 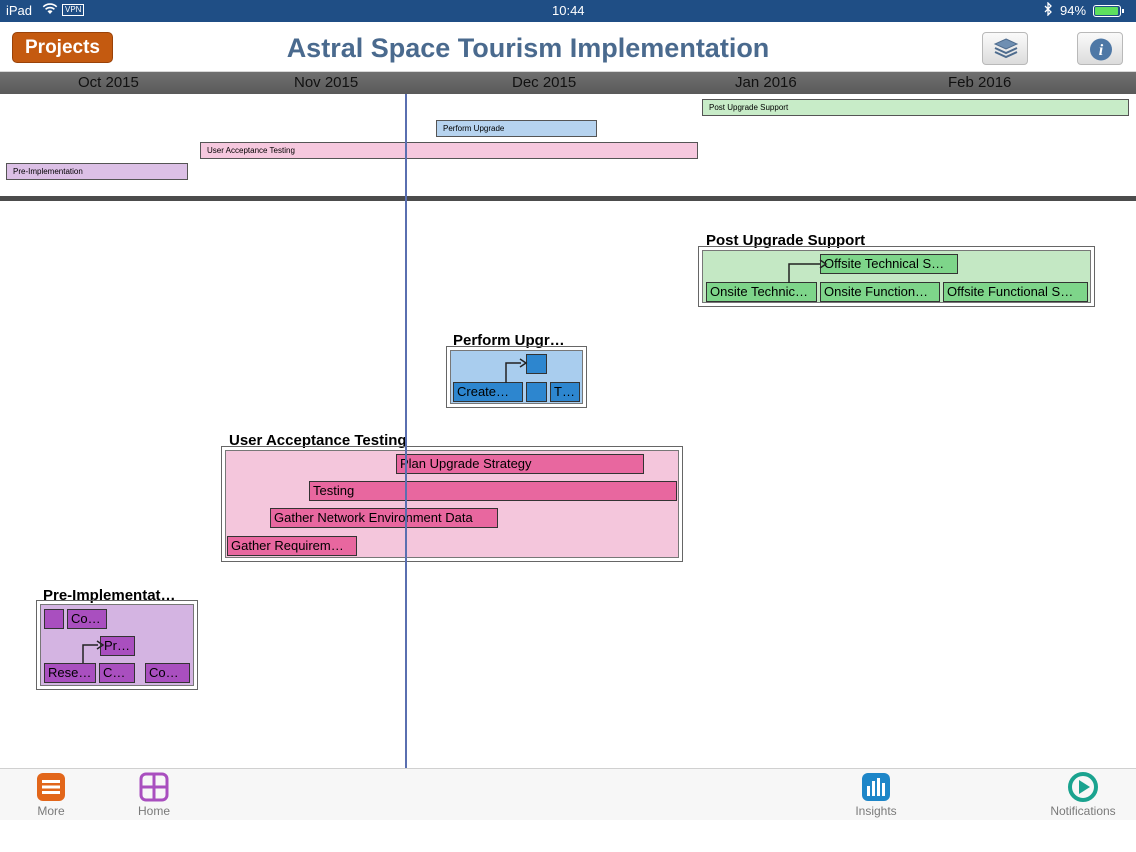 I want to click on grid-icon, so click(x=154, y=787).